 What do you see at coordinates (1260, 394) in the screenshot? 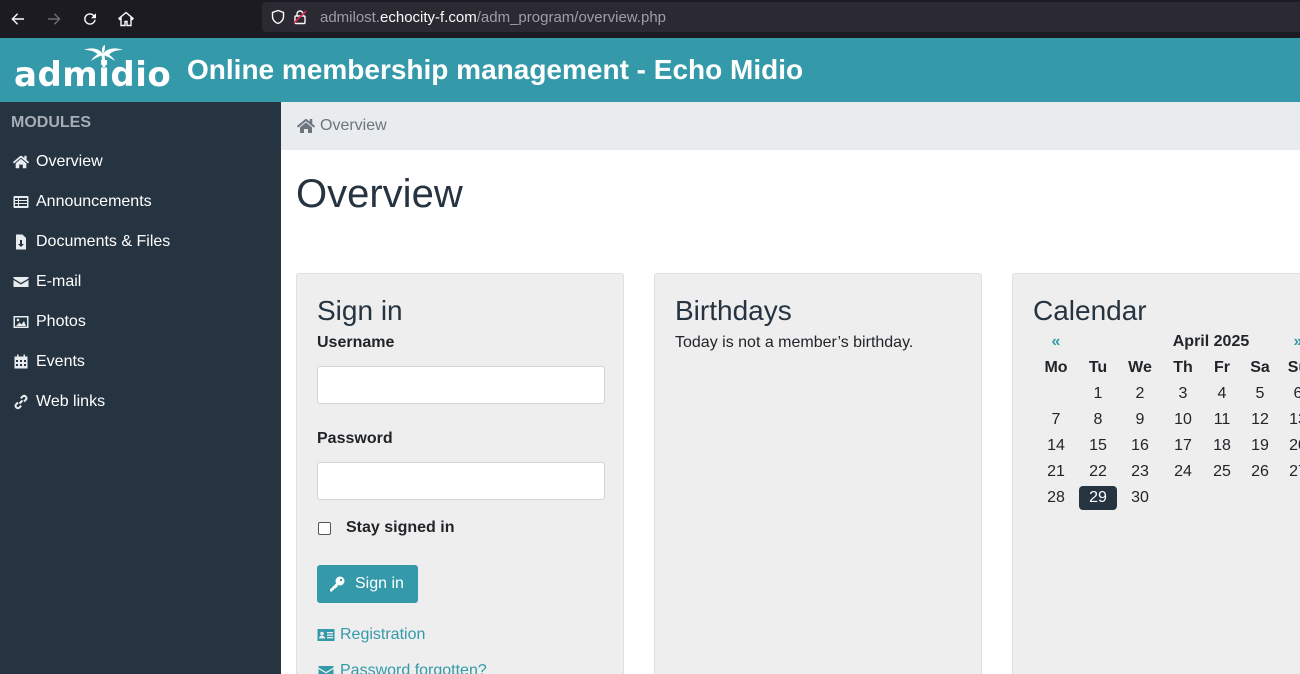
I see `calendar-day: 5` at bounding box center [1260, 394].